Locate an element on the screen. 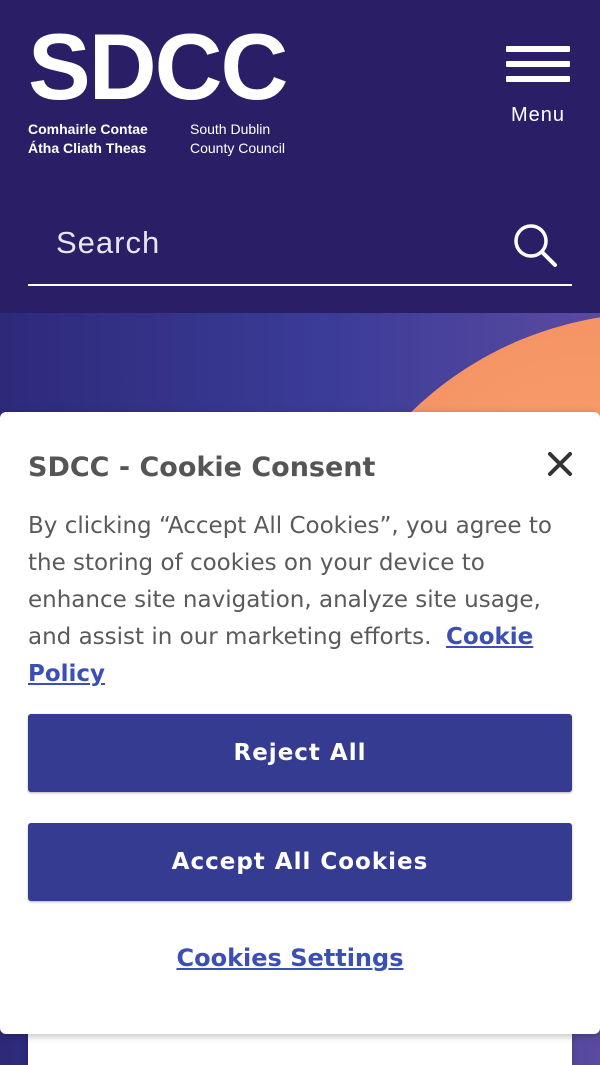 The width and height of the screenshot is (600, 1065). close-icon is located at coordinates (560, 464).